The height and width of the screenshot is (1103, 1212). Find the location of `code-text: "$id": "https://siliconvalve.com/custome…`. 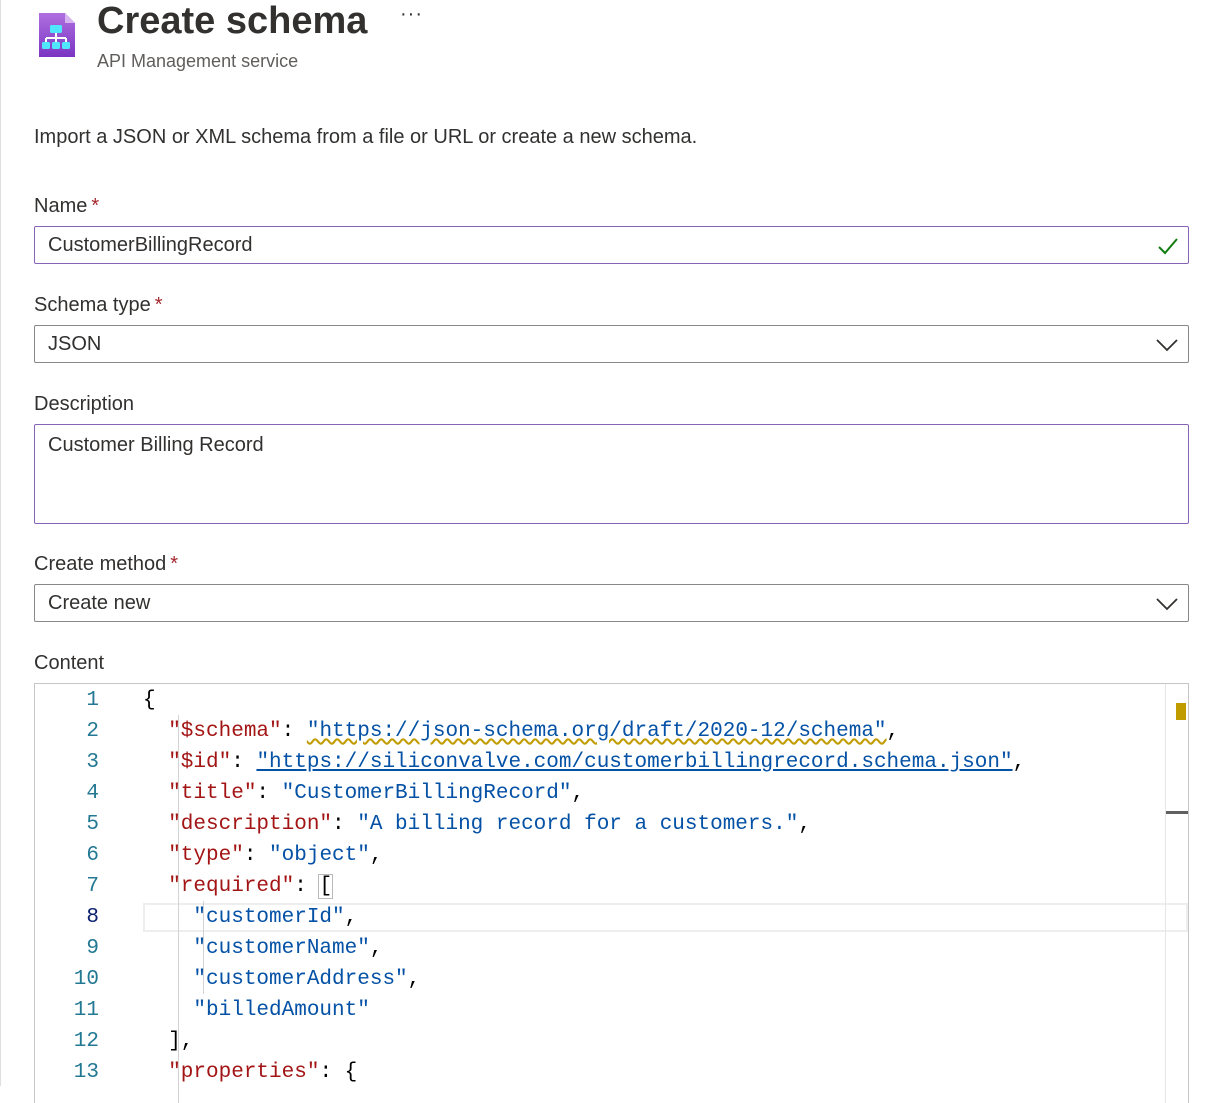

code-text: "$id": "https://siliconvalve.com/custome… is located at coordinates (584, 762).